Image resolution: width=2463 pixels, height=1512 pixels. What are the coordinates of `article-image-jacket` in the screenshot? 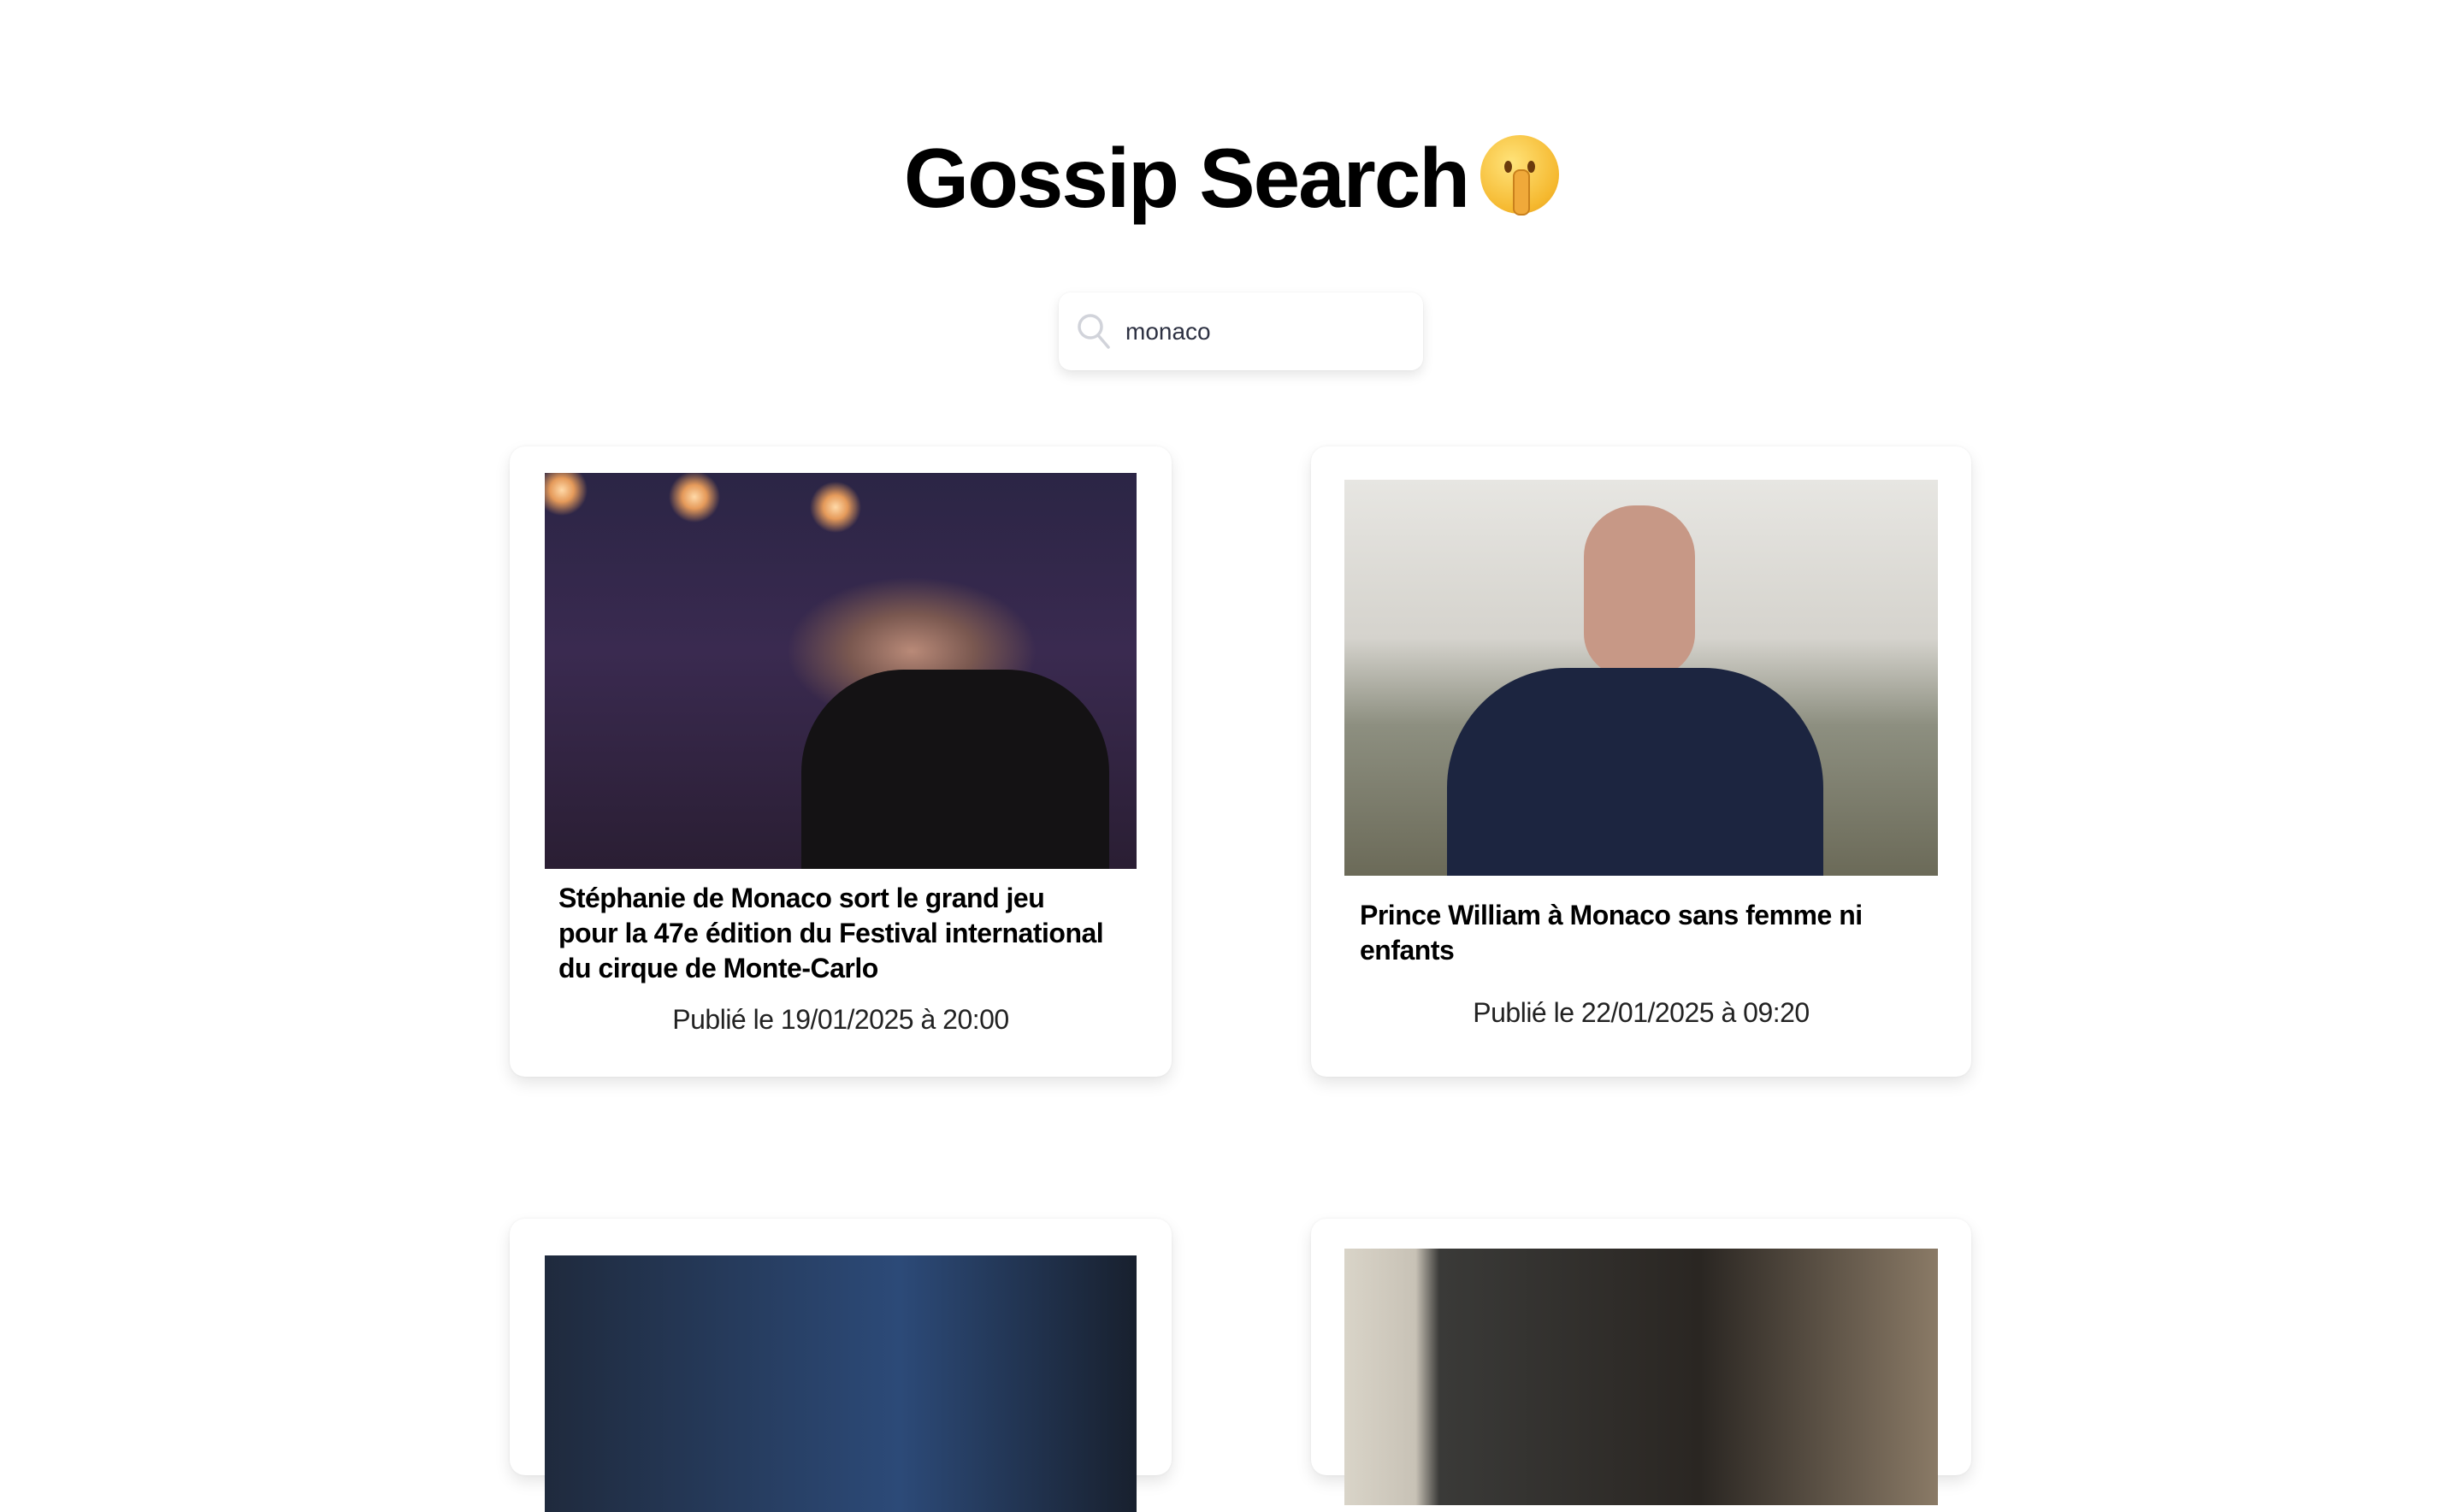 It's located at (1635, 772).